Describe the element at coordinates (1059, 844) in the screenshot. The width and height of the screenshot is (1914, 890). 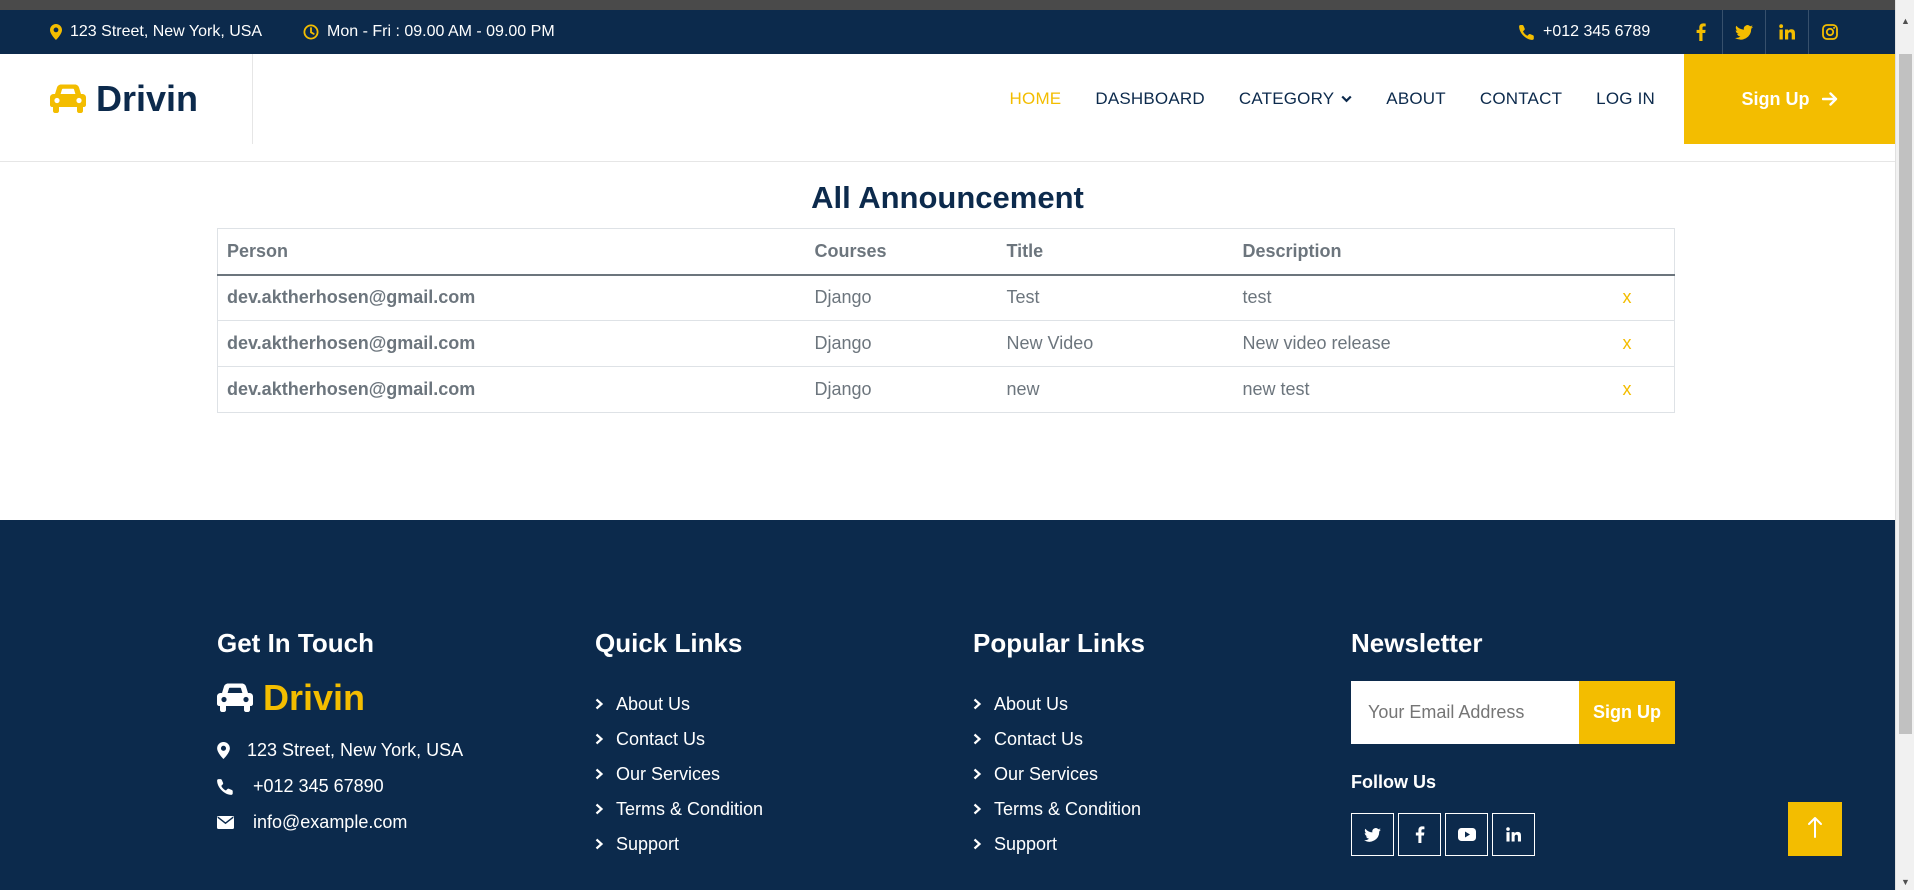
I see `popular-link-support: Support` at that location.